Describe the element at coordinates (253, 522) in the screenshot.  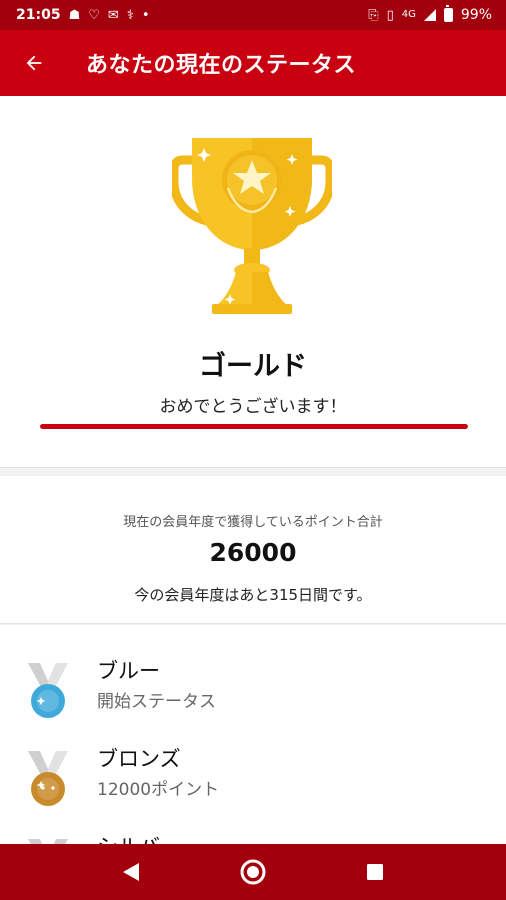
I see `points-caption: 現在の会員年度で獲得しているポイント合計` at that location.